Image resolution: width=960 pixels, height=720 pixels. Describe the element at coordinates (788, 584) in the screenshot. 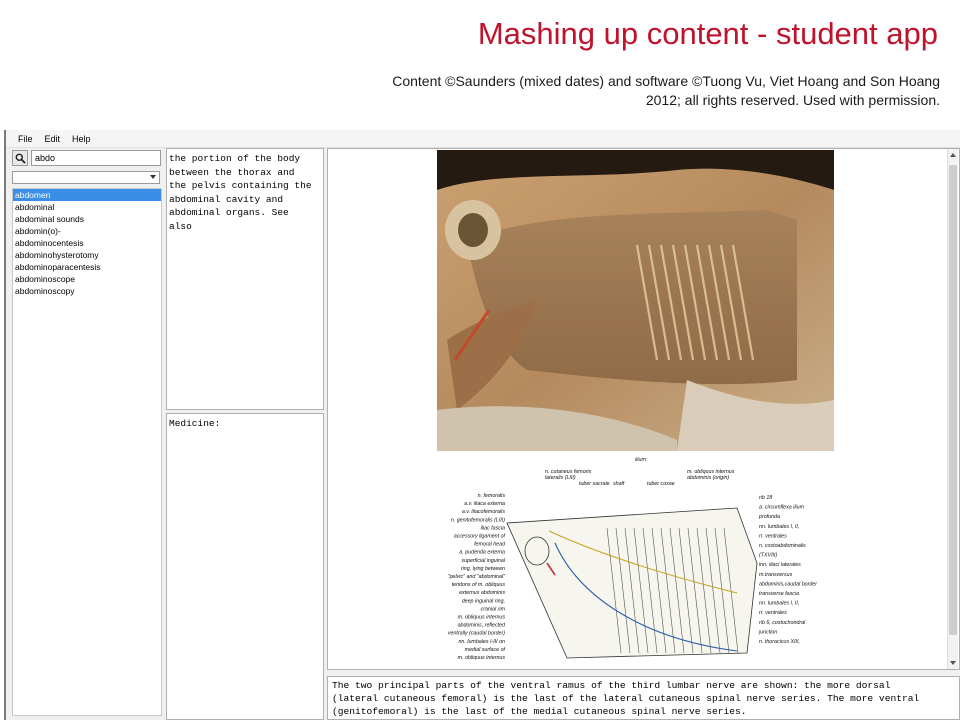

I see `diagram-label: abdominis,caudal border` at that location.